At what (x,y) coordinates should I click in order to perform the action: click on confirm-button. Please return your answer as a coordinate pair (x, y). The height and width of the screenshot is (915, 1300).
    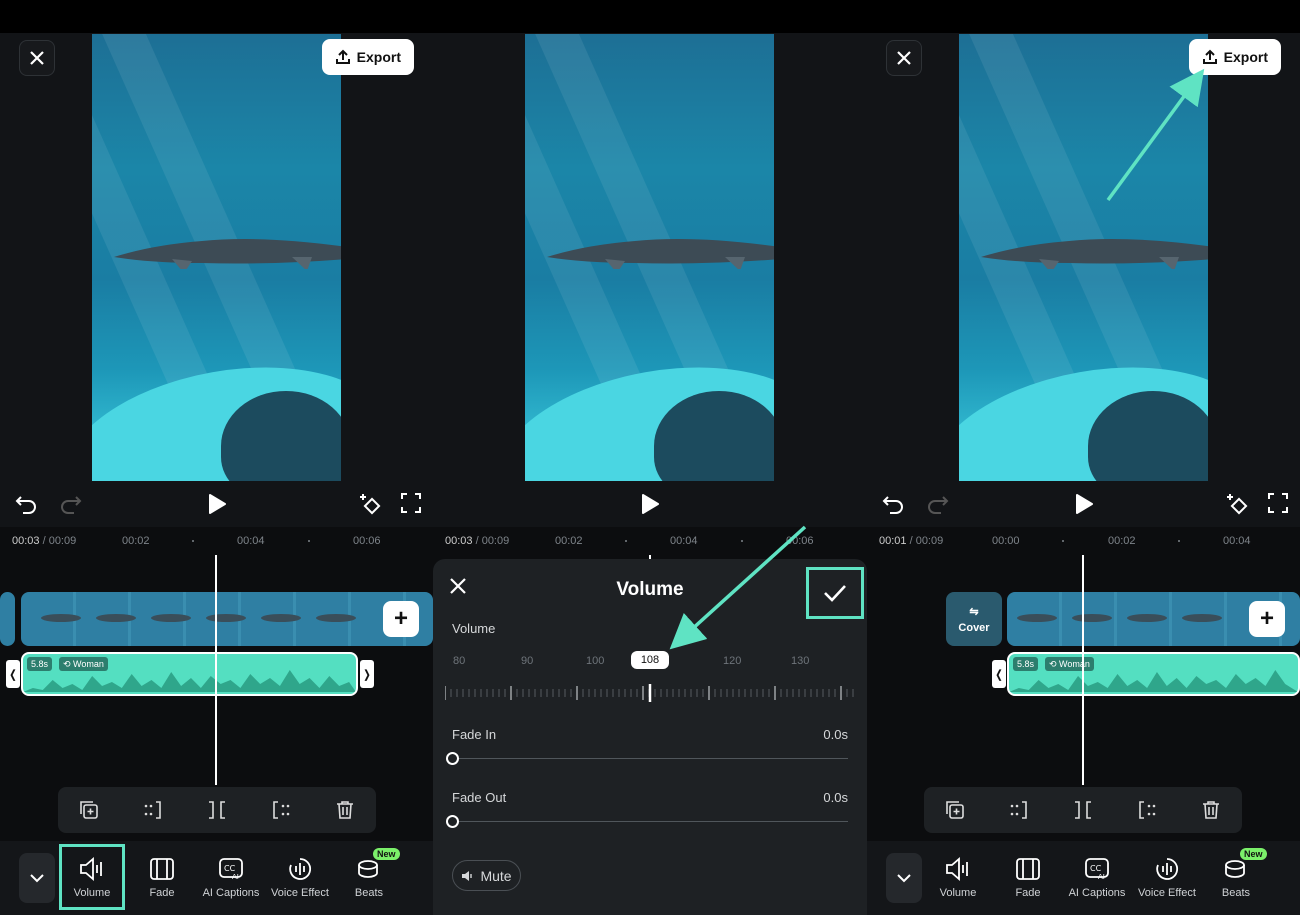
    Looking at the image, I should click on (835, 593).